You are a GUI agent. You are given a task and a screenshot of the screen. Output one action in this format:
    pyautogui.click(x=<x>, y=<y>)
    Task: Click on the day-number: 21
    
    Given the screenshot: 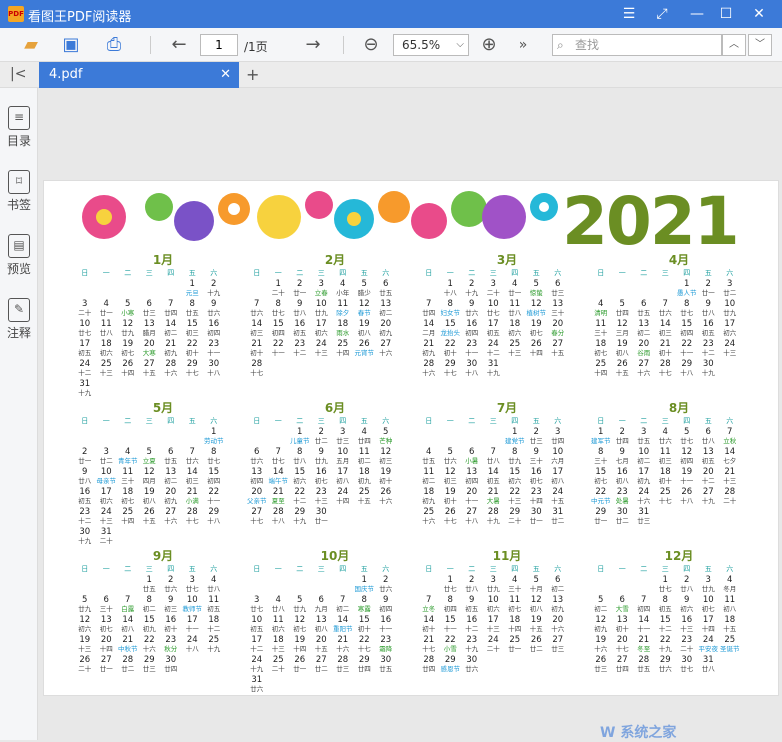 What is the action you would take?
    pyautogui.click(x=429, y=640)
    